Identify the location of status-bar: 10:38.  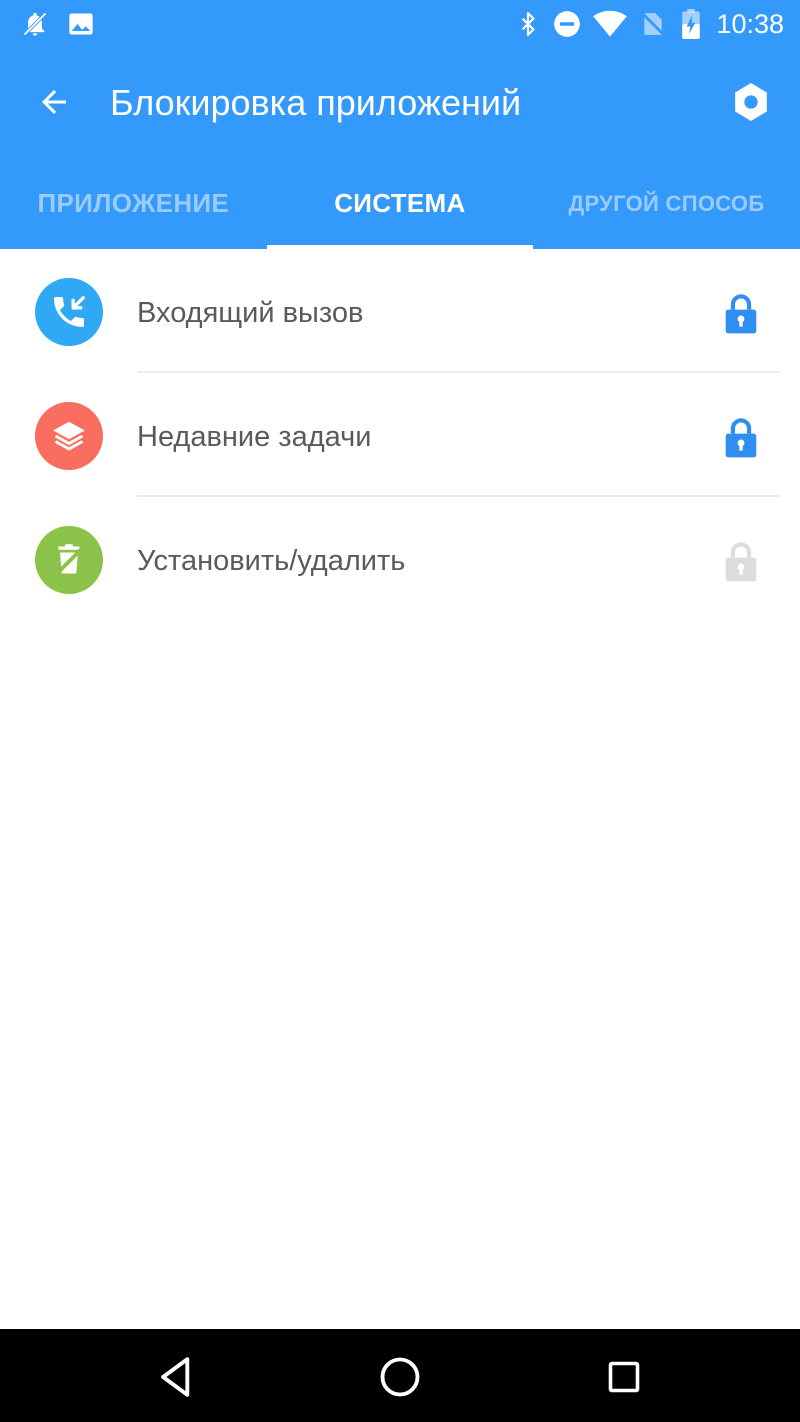
(400, 24).